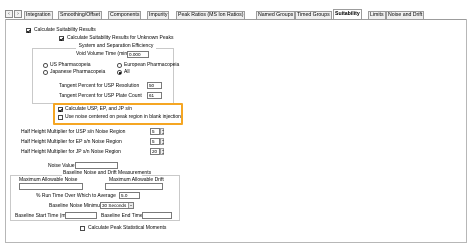 Image resolution: width=474 pixels, height=252 pixels. Describe the element at coordinates (45, 72) in the screenshot. I see `japanese-pharmacopeia-radio` at that location.